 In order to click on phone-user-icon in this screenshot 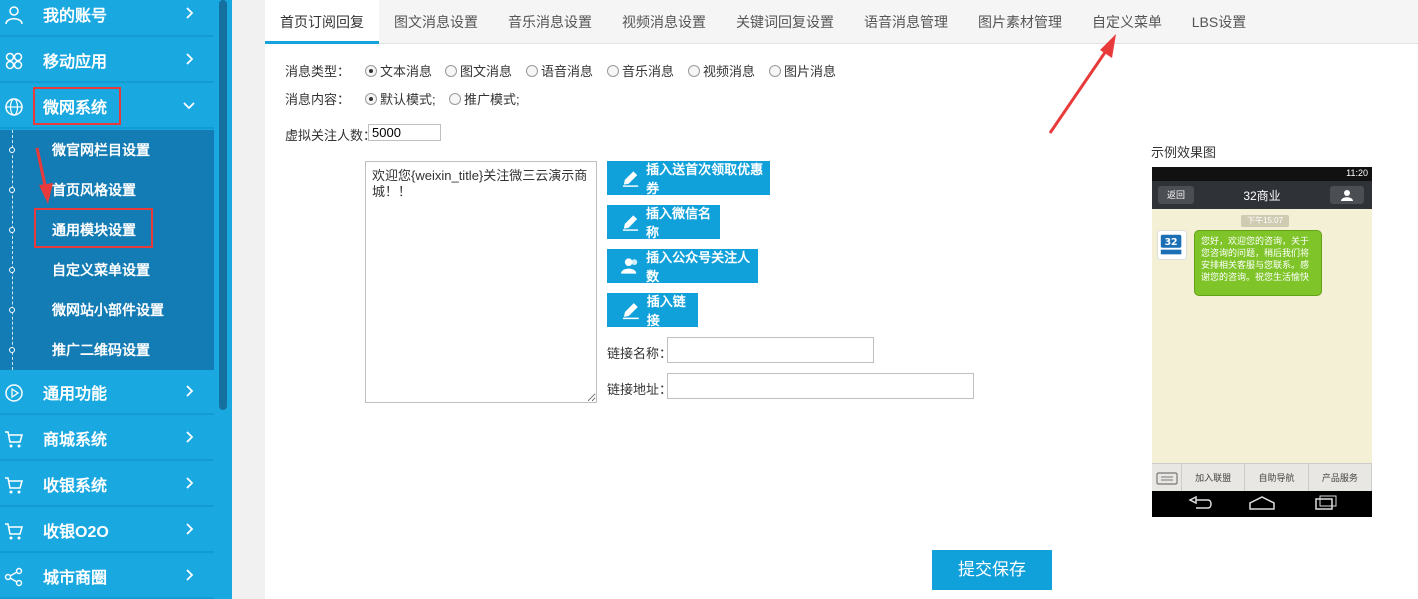, I will do `click(1347, 195)`.